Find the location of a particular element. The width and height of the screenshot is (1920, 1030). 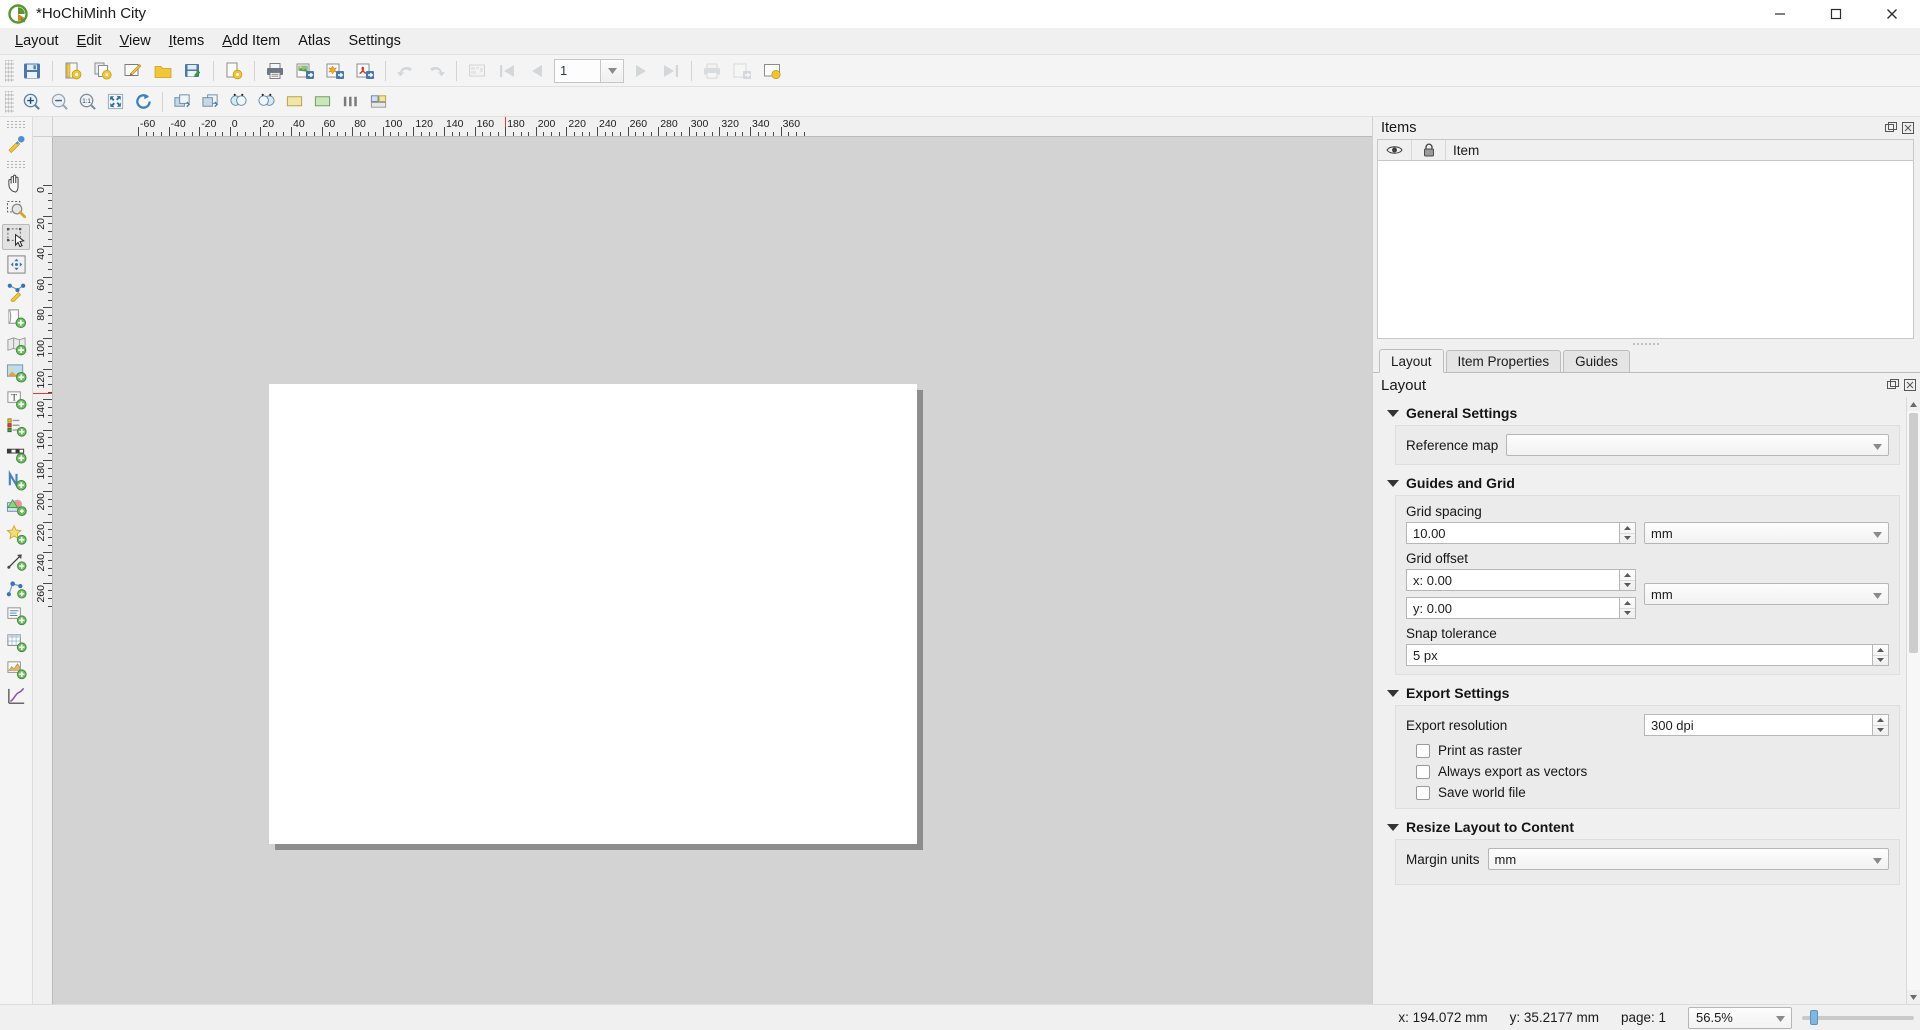

add-marker-icon is located at coordinates (16, 534).